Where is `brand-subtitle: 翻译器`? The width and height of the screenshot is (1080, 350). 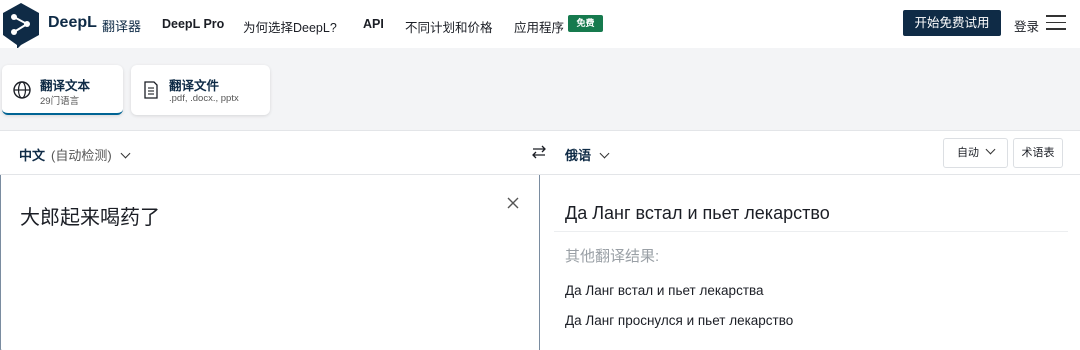 brand-subtitle: 翻译器 is located at coordinates (121, 25).